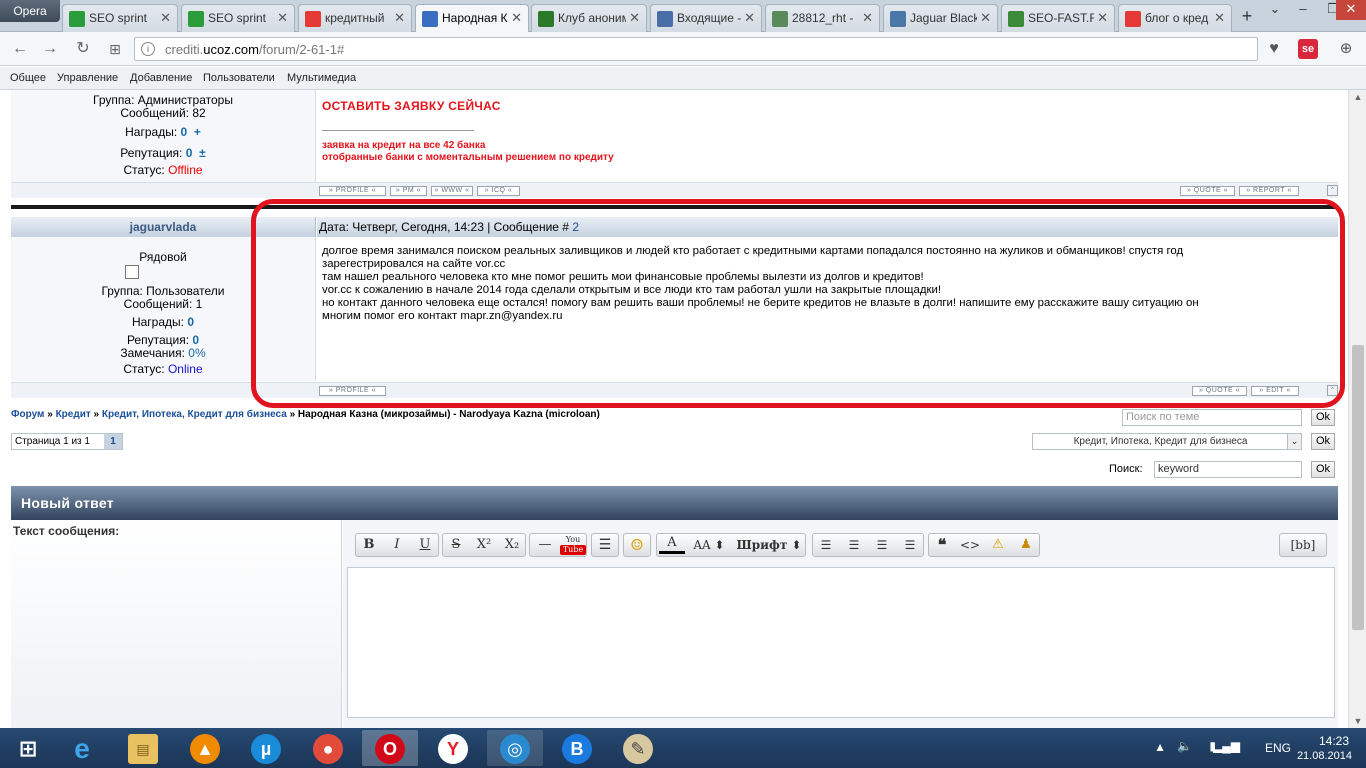 The width and height of the screenshot is (1366, 768). I want to click on post1-icq-button: » ICQ «, so click(498, 191).